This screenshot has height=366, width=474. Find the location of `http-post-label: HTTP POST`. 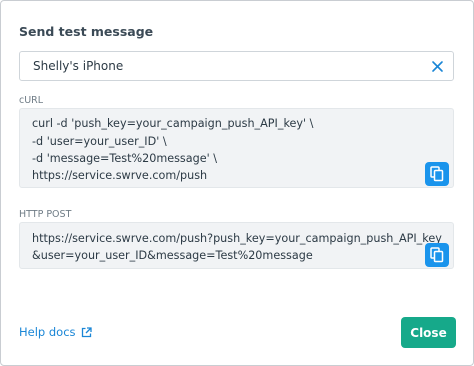

http-post-label: HTTP POST is located at coordinates (45, 214).